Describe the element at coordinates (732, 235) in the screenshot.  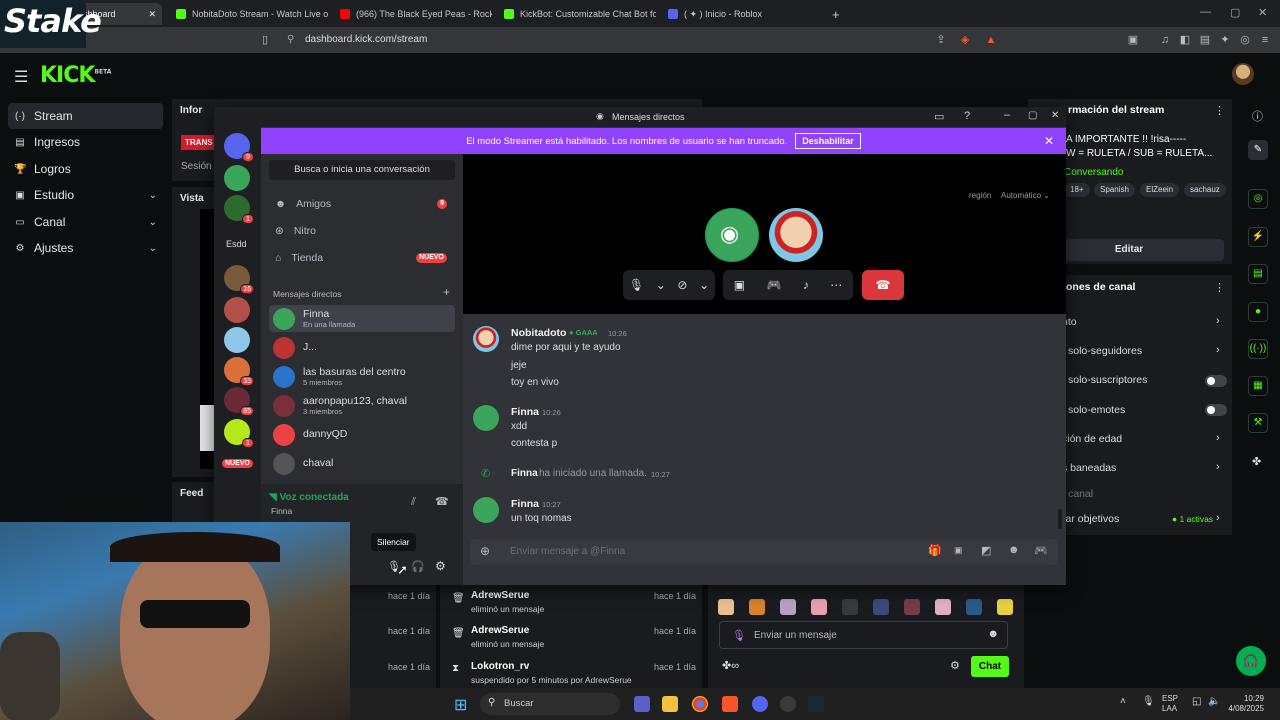
I see `caller-avatar-finna: ◉` at that location.